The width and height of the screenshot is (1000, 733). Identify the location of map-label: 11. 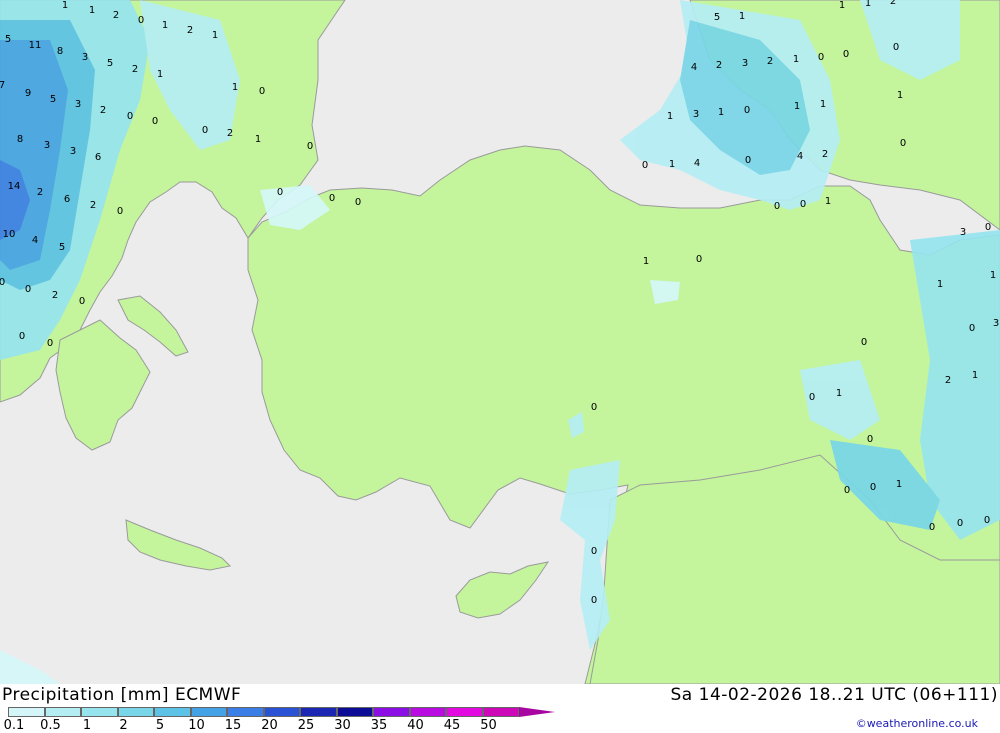
(35, 45).